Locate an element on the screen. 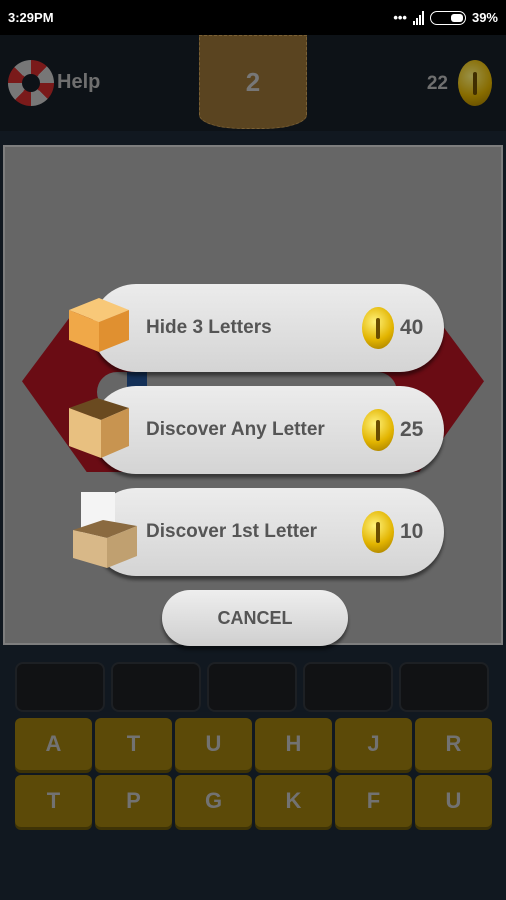 The image size is (506, 900). letter-key: J is located at coordinates (373, 744).